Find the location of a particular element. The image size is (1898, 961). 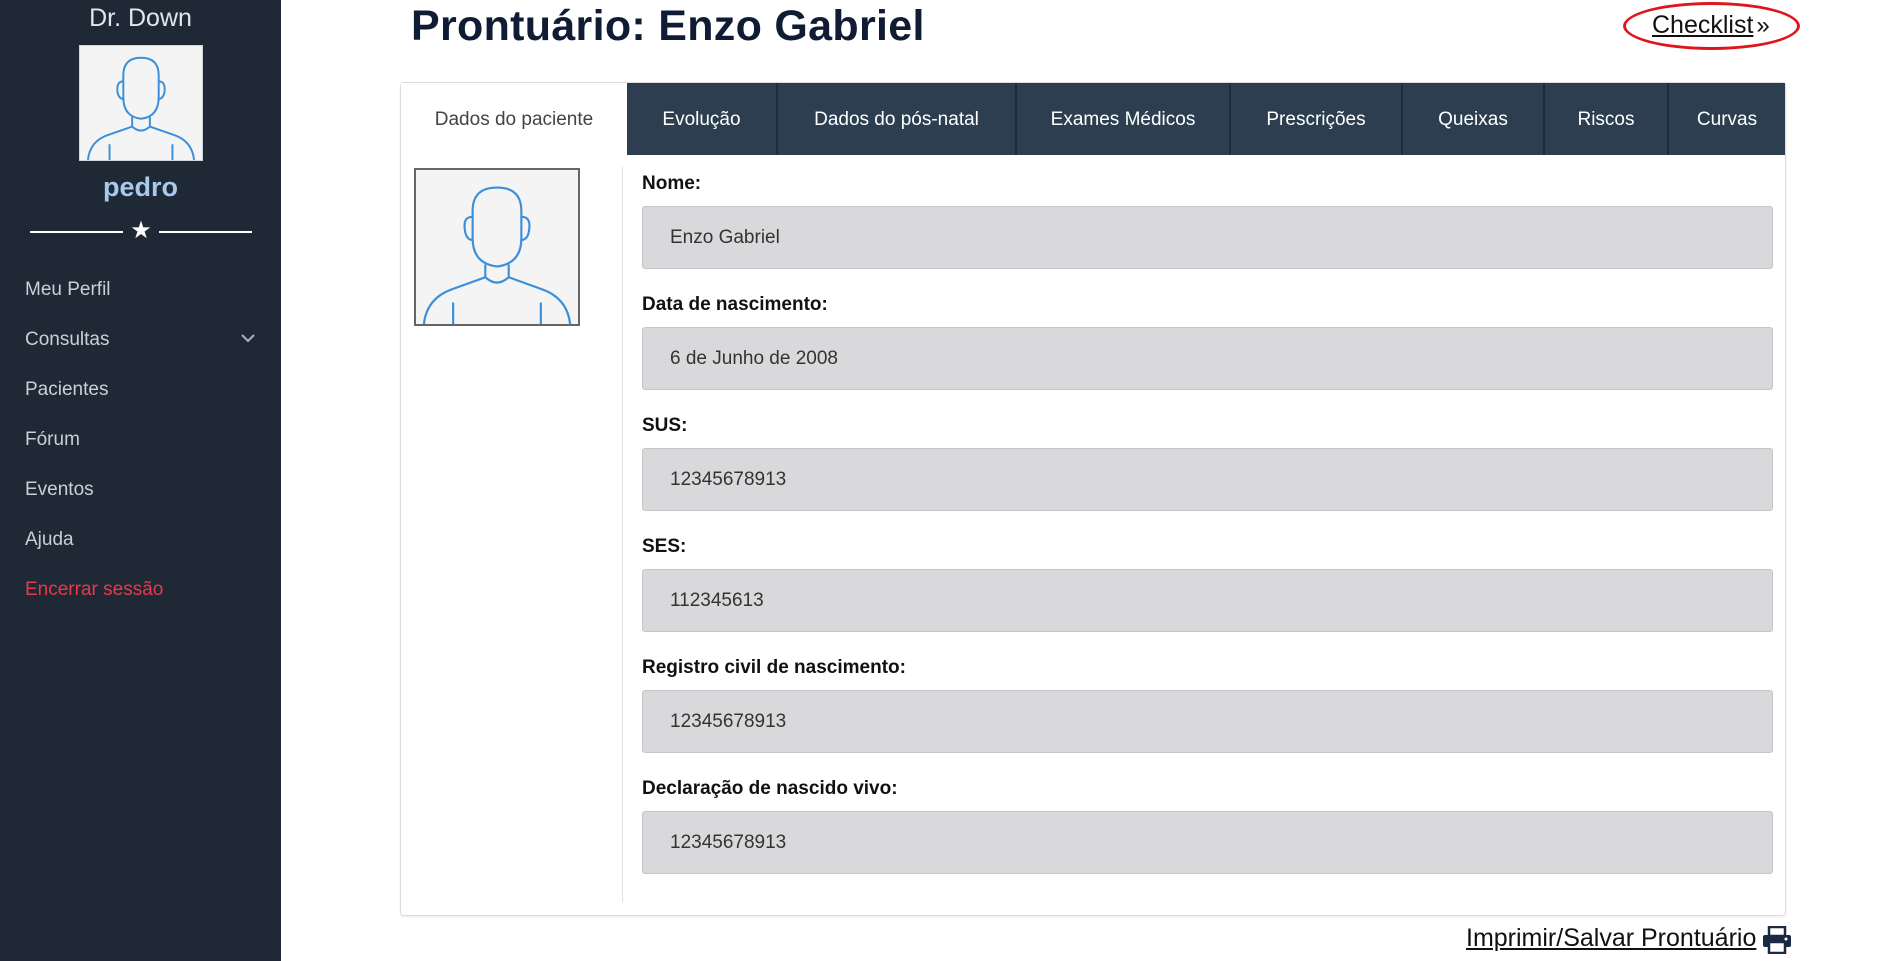

checklist-link: Checklist» is located at coordinates (1711, 25).